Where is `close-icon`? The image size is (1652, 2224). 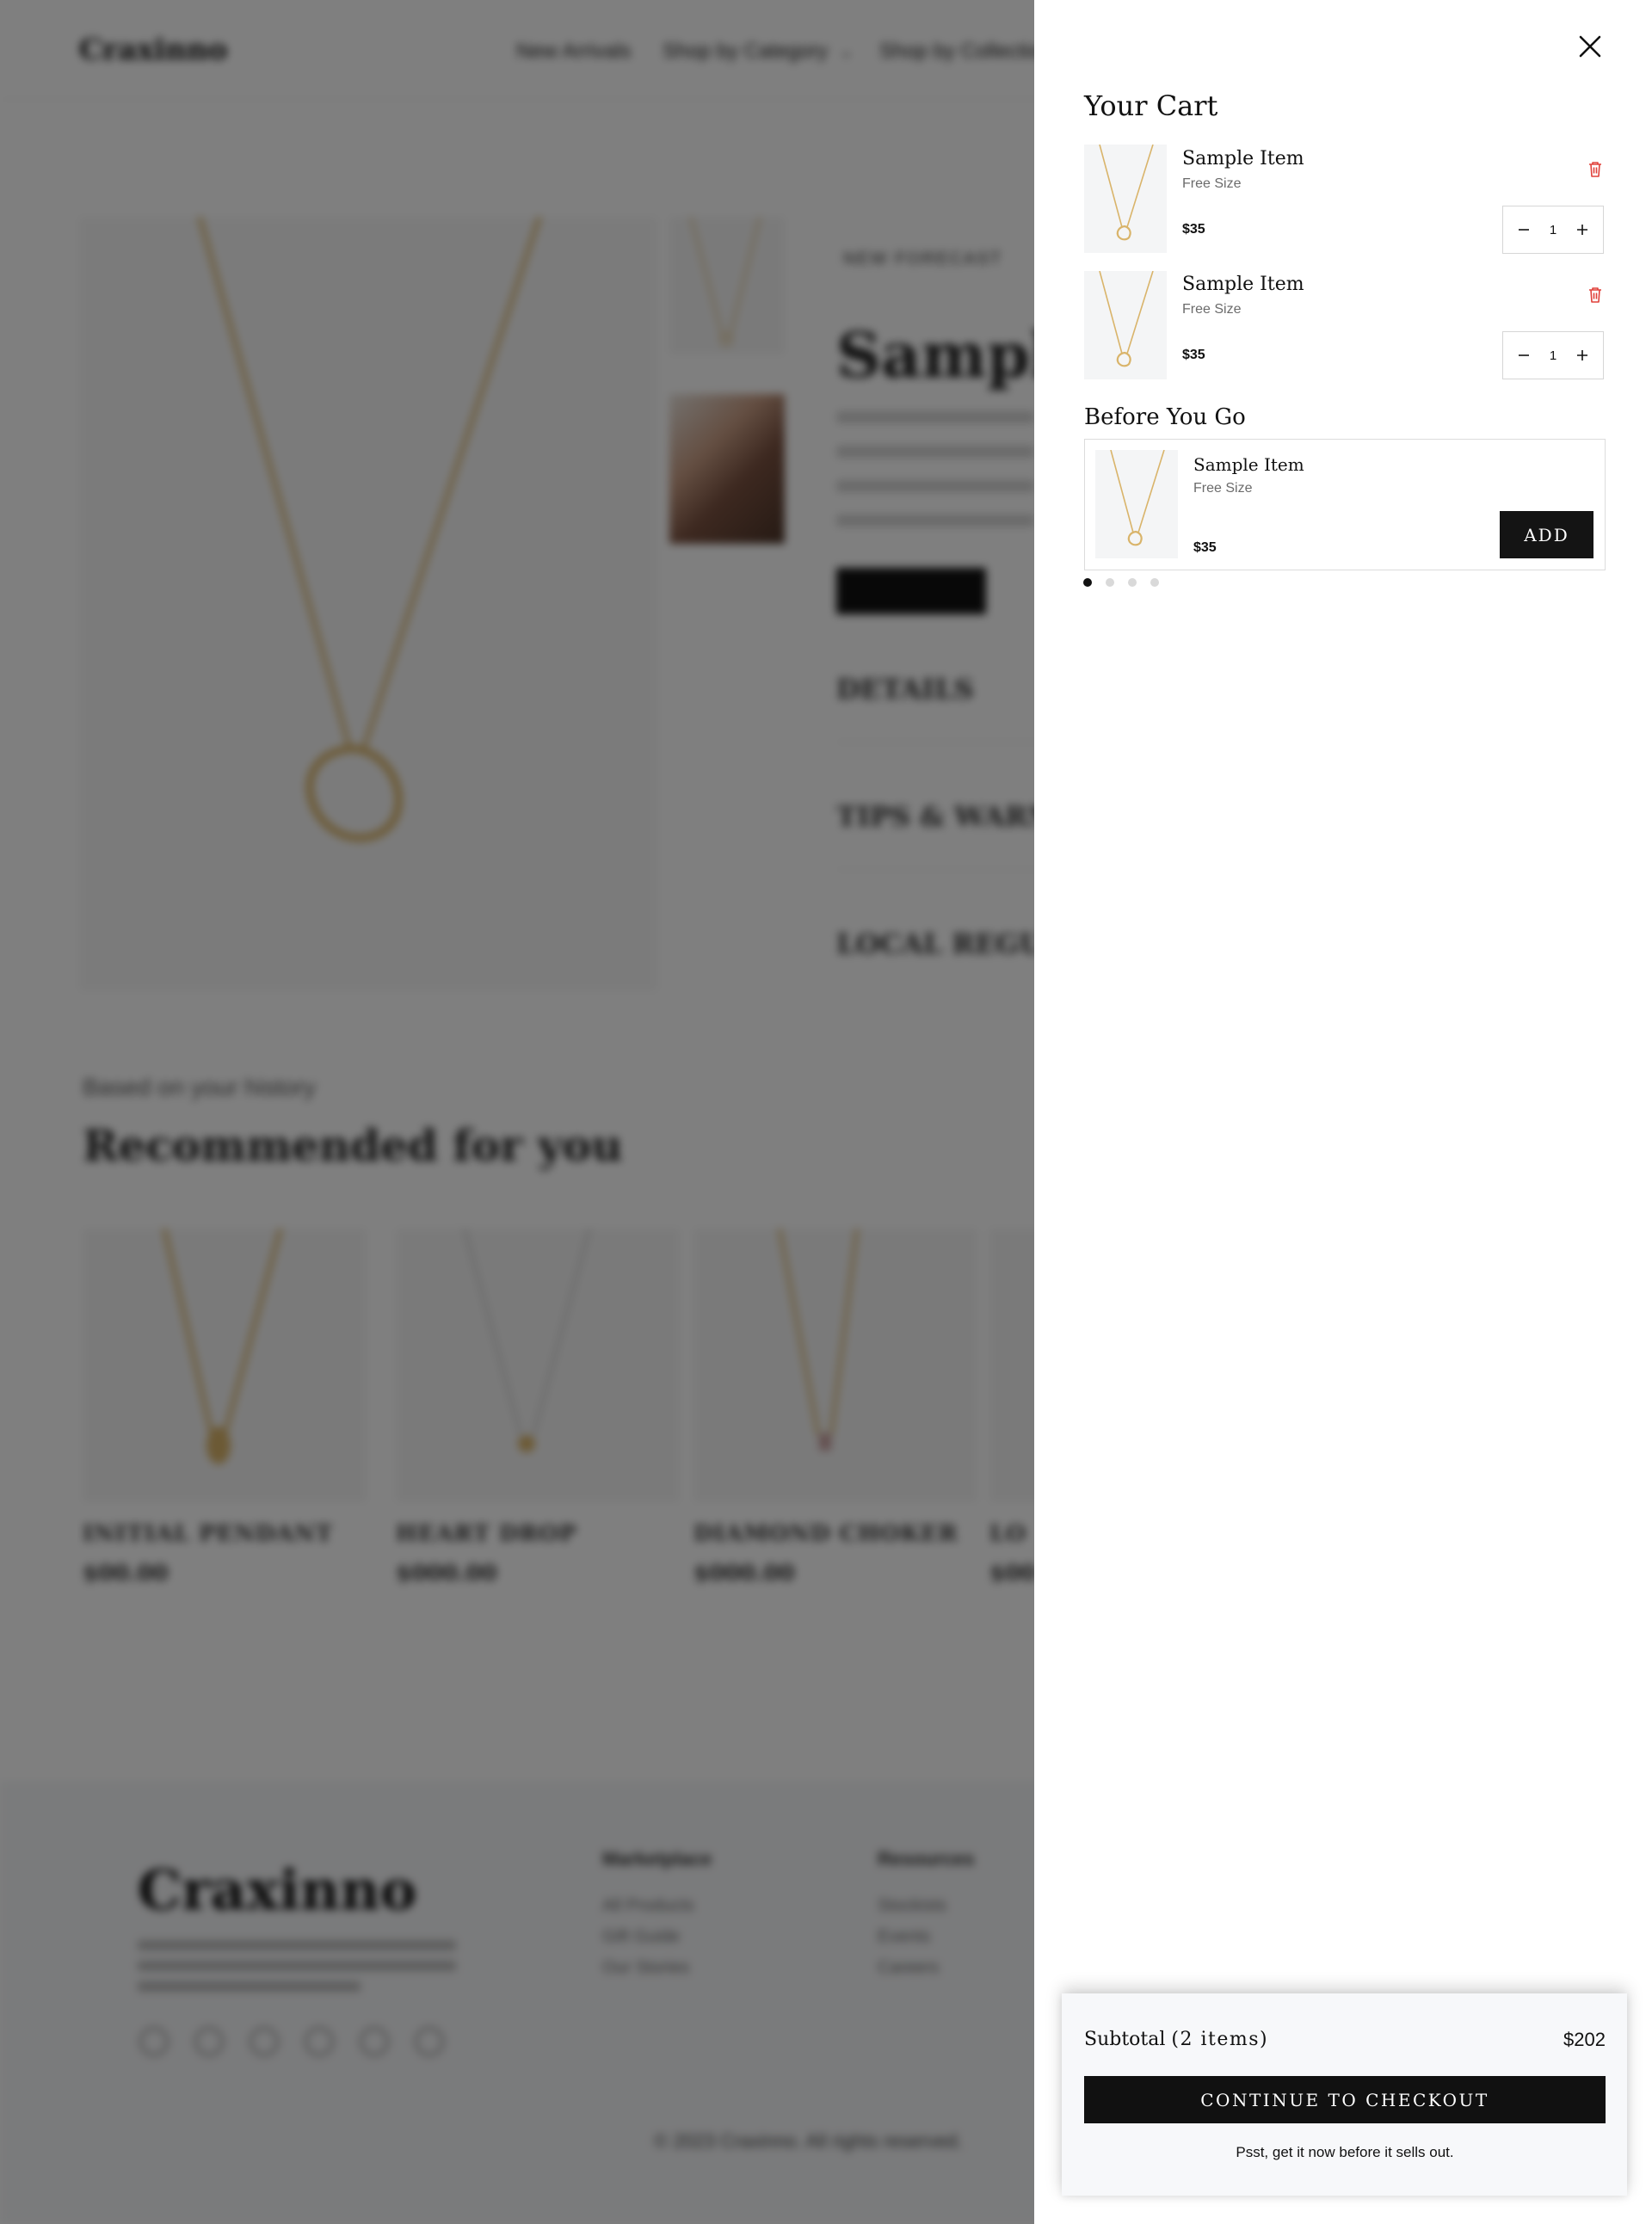 close-icon is located at coordinates (1590, 46).